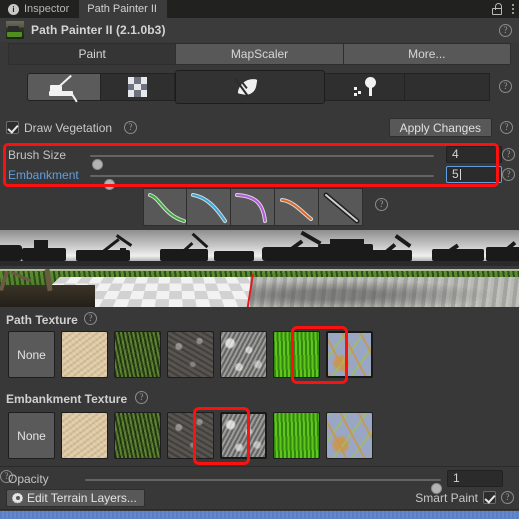 The height and width of the screenshot is (519, 519). What do you see at coordinates (440, 127) in the screenshot?
I see `apply-changes-button: Apply Changes` at bounding box center [440, 127].